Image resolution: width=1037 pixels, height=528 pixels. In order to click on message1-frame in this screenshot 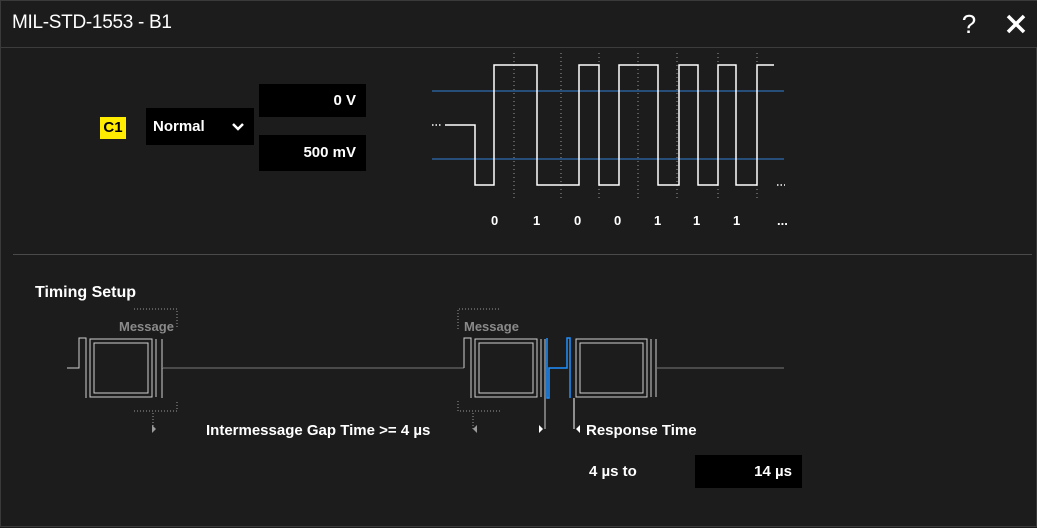, I will do `click(115, 367)`.